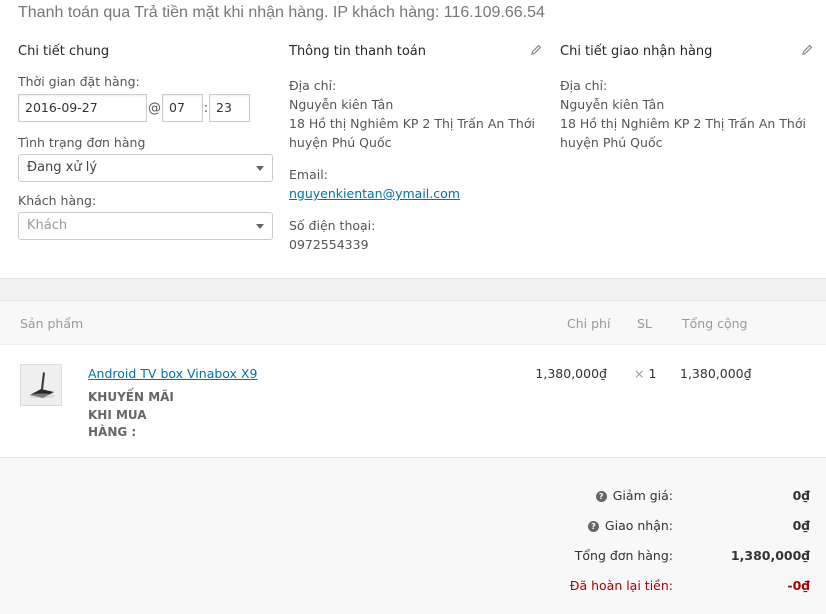  Describe the element at coordinates (374, 193) in the screenshot. I see `billing-email-link: nguyenkientan@ymail.com` at that location.